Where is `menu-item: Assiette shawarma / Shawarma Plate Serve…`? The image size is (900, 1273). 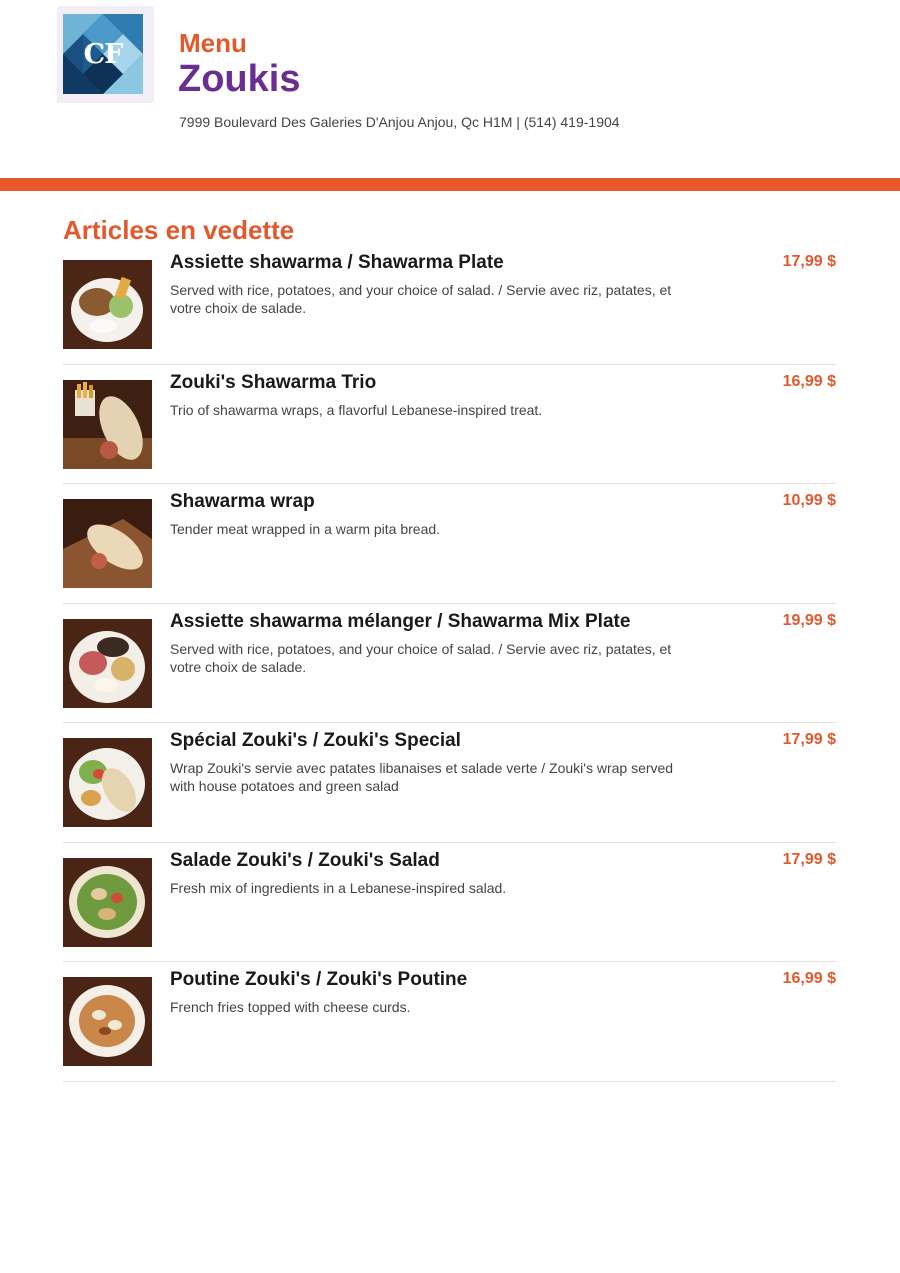
menu-item: Assiette shawarma / Shawarma Plate Serve… is located at coordinates (449, 305).